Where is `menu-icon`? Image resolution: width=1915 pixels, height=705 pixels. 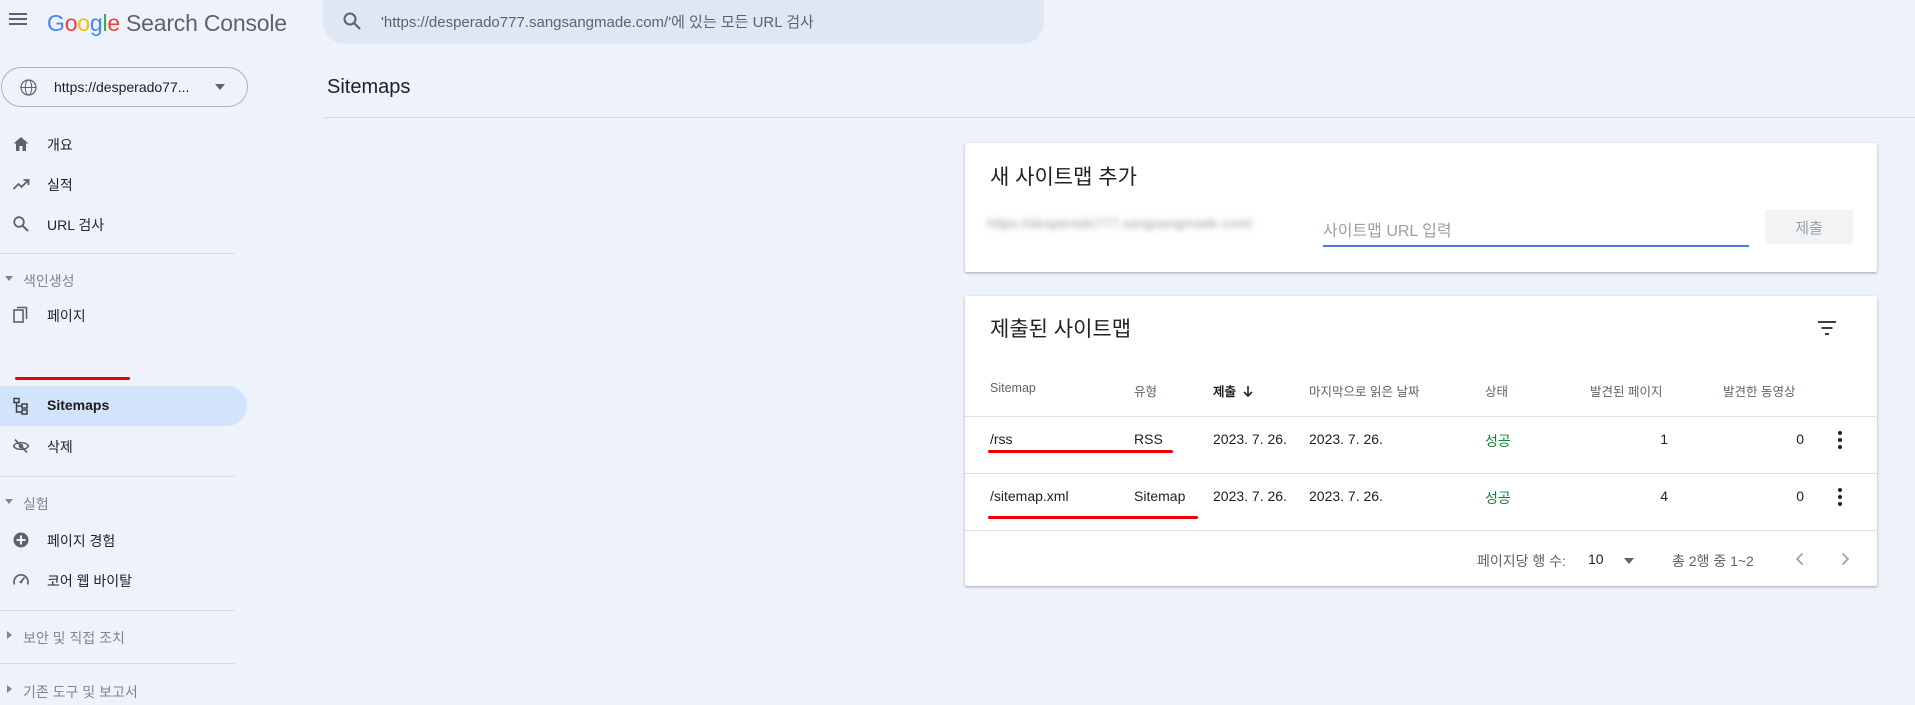
menu-icon is located at coordinates (18, 19).